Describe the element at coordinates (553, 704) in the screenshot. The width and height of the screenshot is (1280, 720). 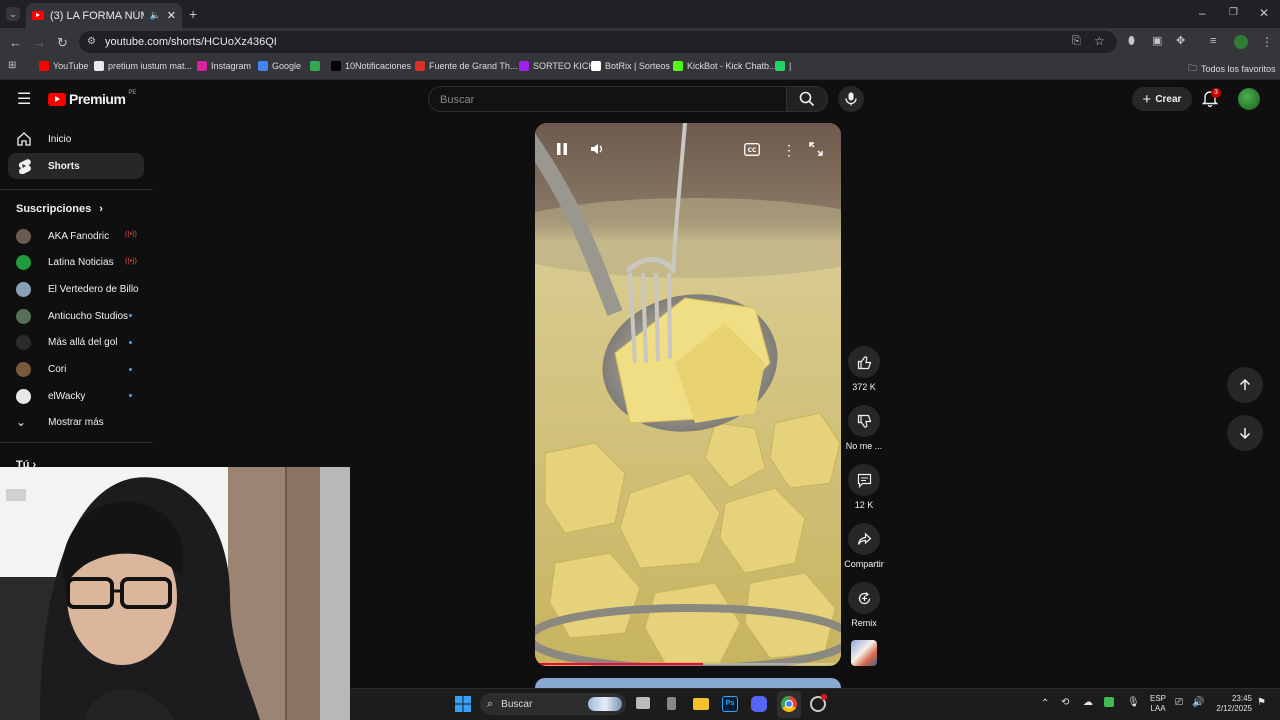
I see `taskbar-search: ⌕ Buscar` at that location.